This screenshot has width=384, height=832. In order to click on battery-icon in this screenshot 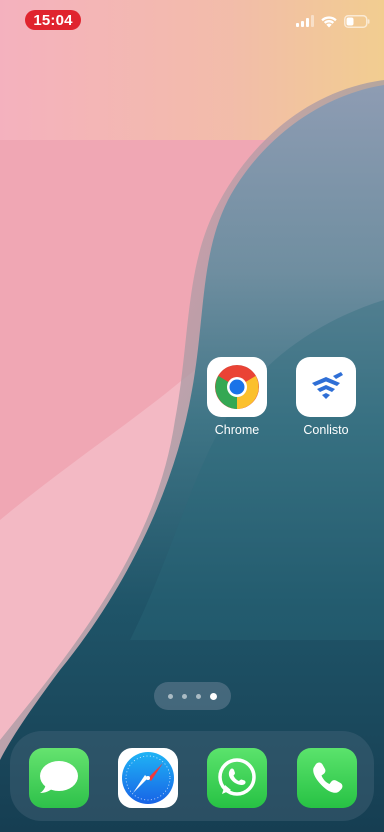, I will do `click(357, 21)`.